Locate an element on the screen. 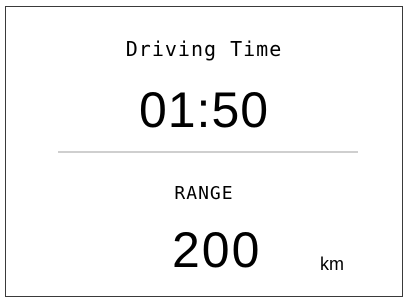  range-value: 200 is located at coordinates (217, 250).